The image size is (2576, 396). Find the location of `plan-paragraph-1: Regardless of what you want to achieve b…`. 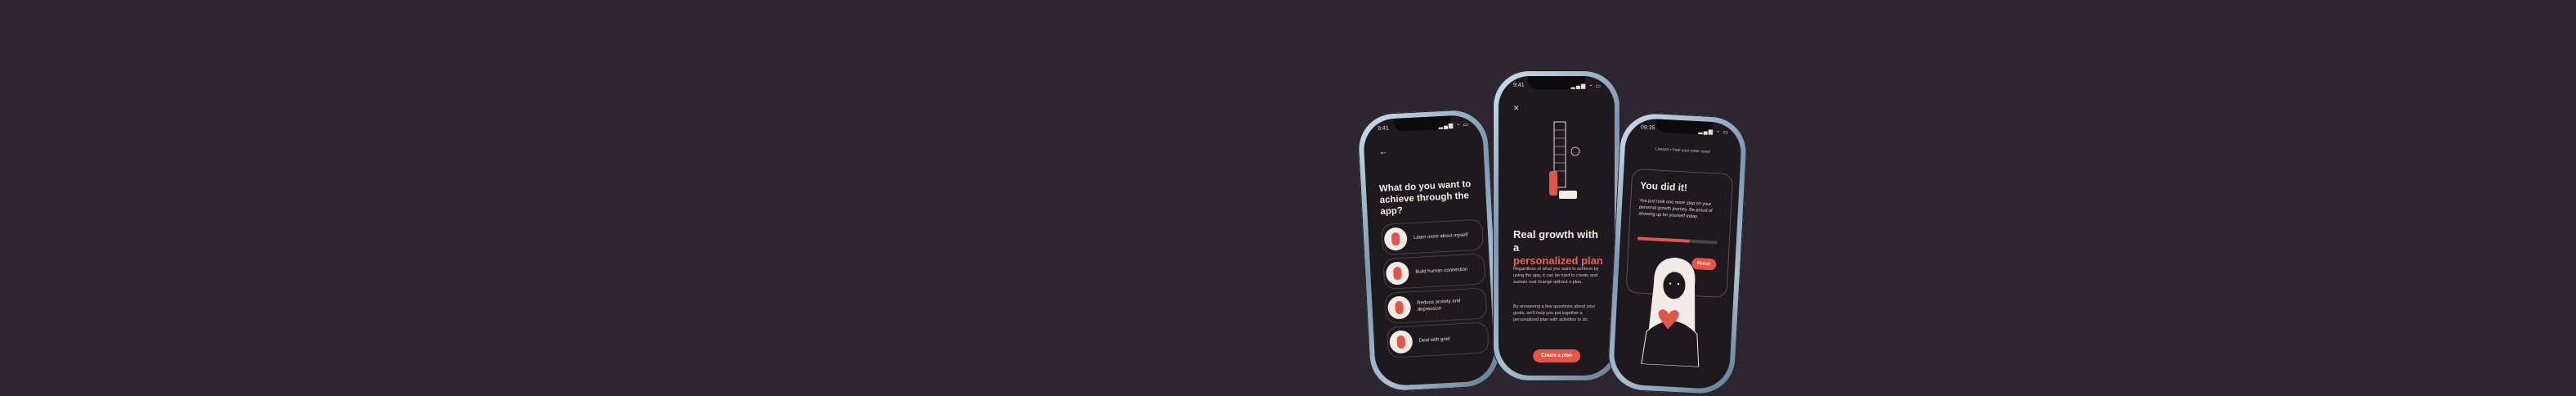

plan-paragraph-1: Regardless of what you want to achieve b… is located at coordinates (1556, 276).